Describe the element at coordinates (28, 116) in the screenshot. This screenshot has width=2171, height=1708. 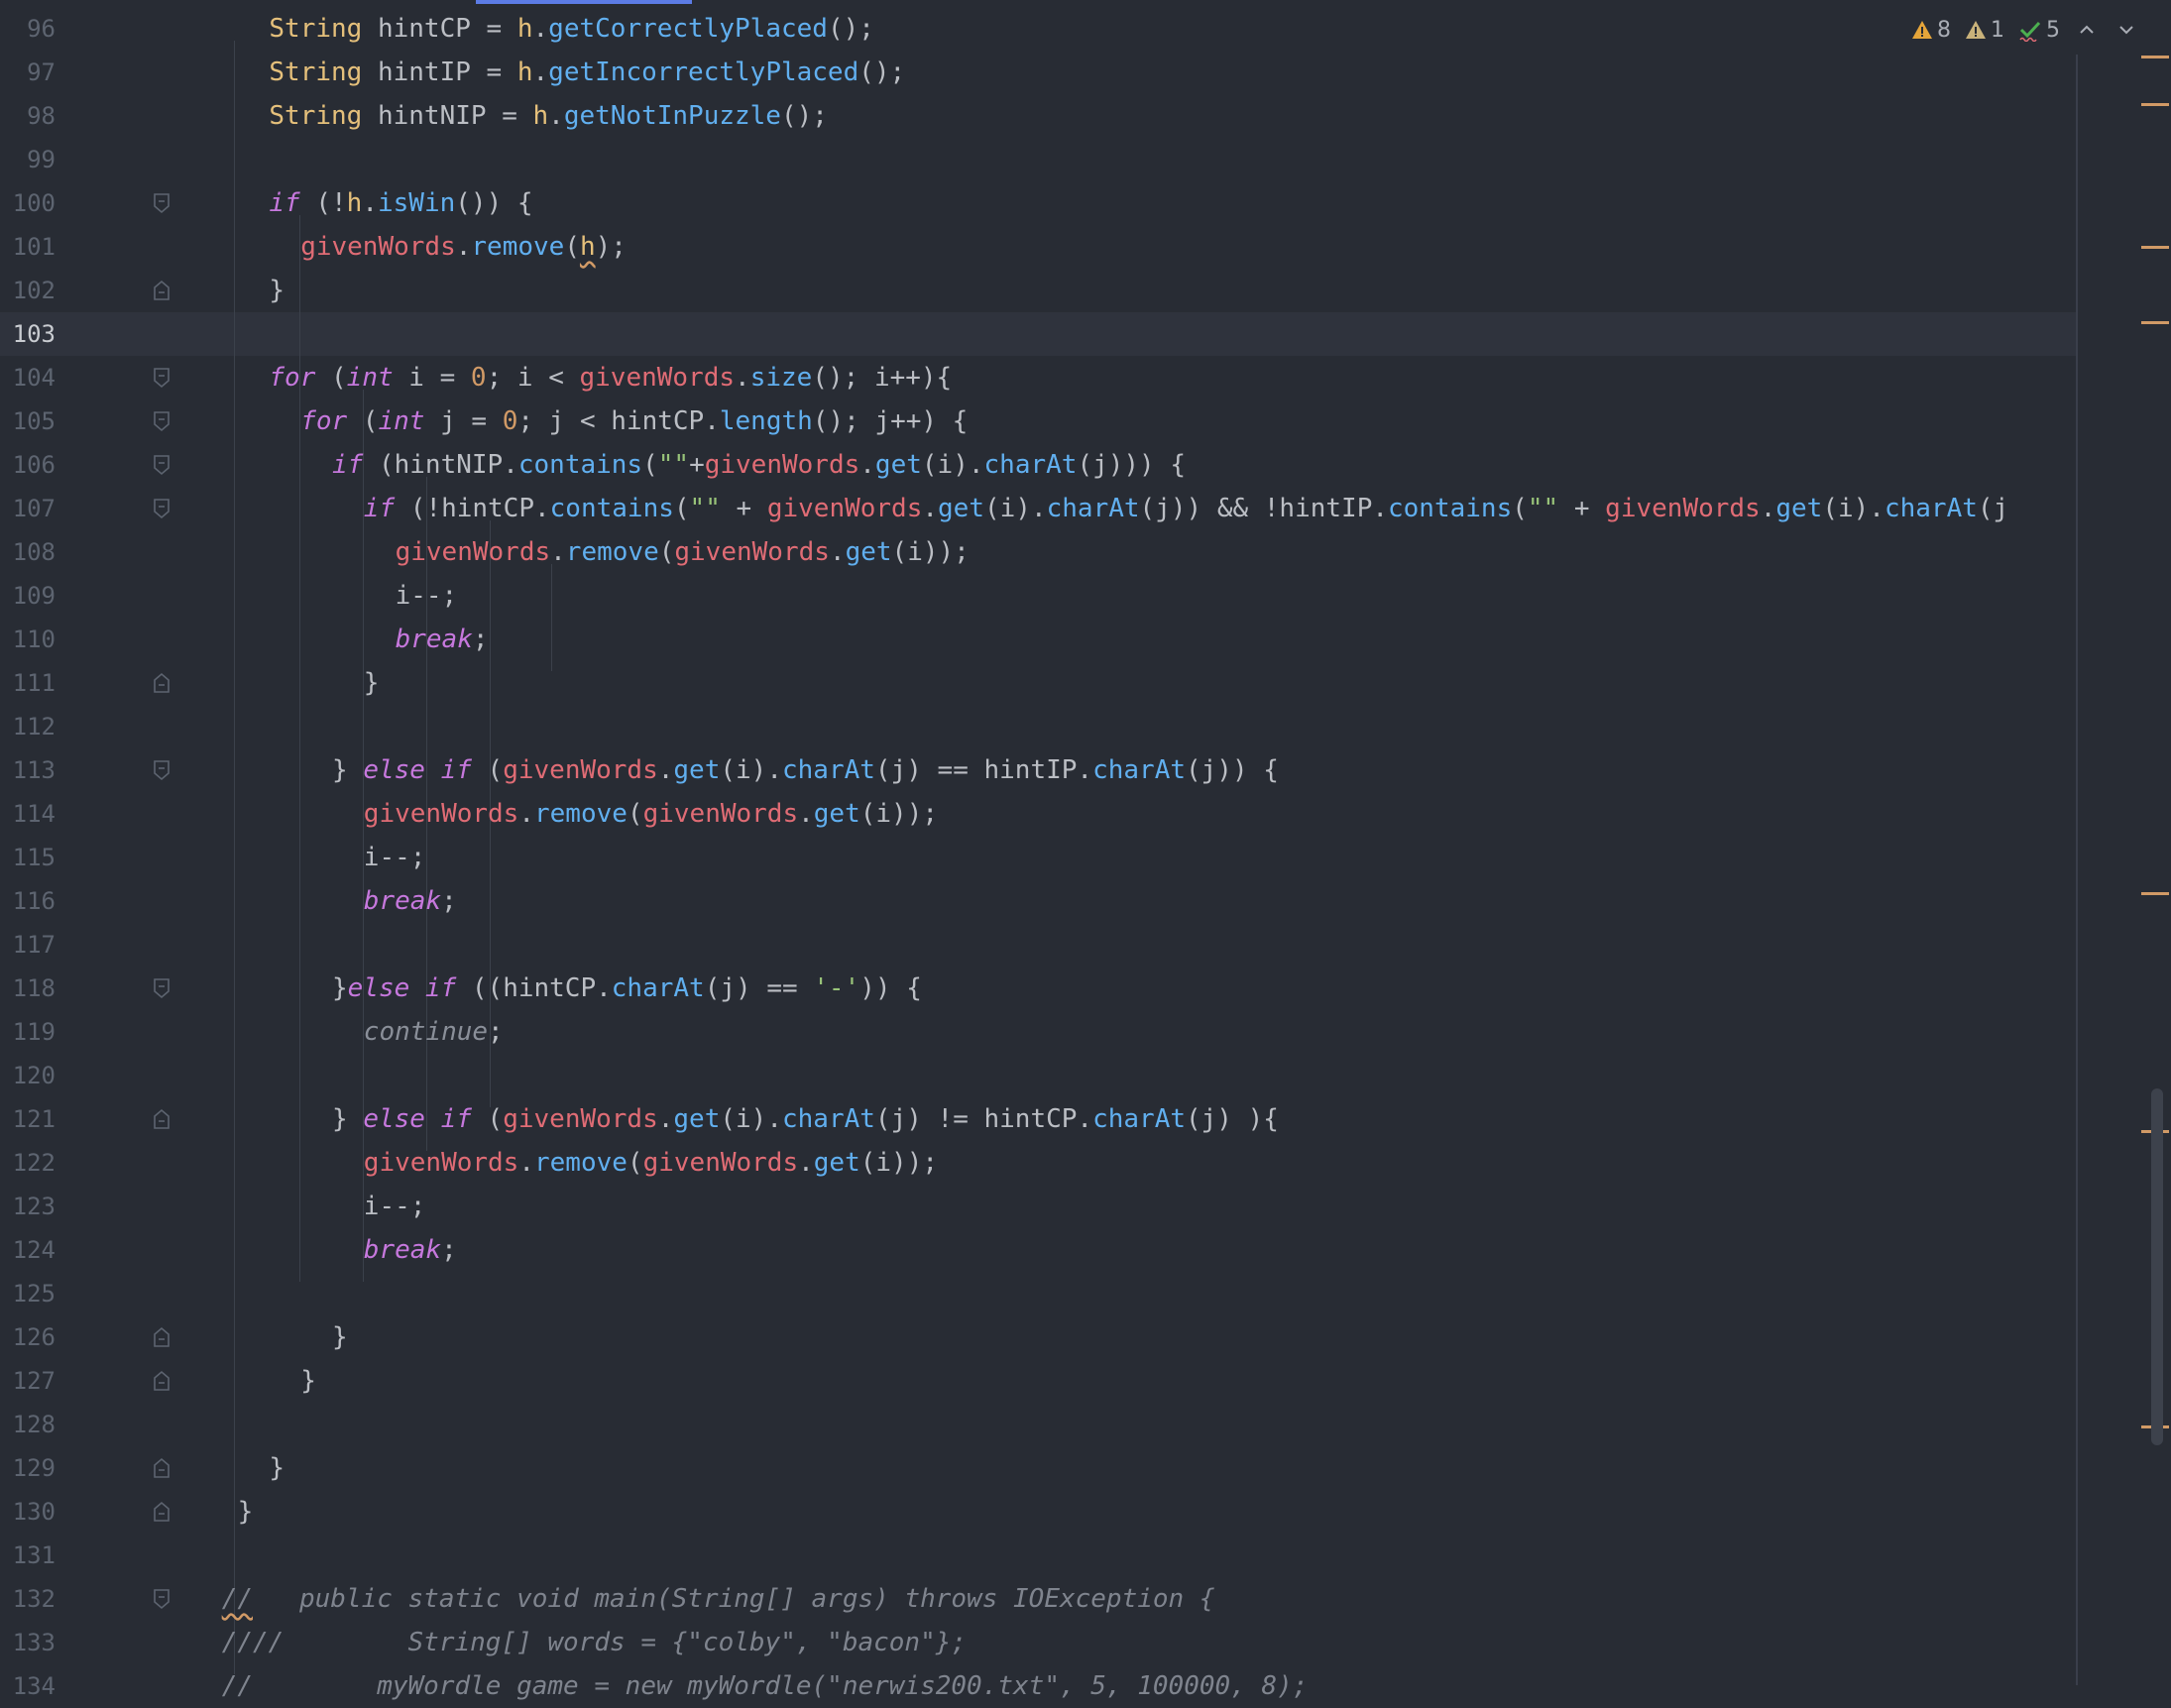
I see `line-number: 98` at that location.